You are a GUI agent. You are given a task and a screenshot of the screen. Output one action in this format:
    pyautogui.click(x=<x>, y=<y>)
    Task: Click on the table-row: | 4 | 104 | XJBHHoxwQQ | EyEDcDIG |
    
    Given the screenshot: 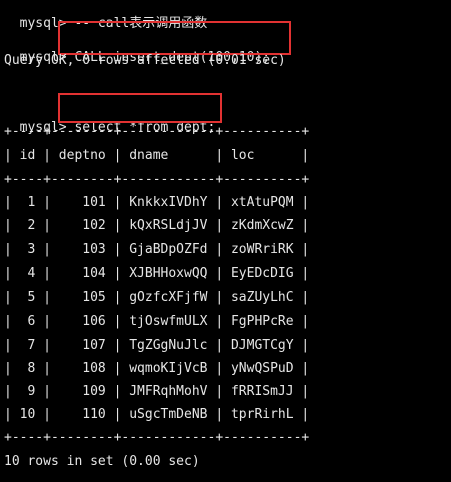 What is the action you would take?
    pyautogui.click(x=157, y=273)
    